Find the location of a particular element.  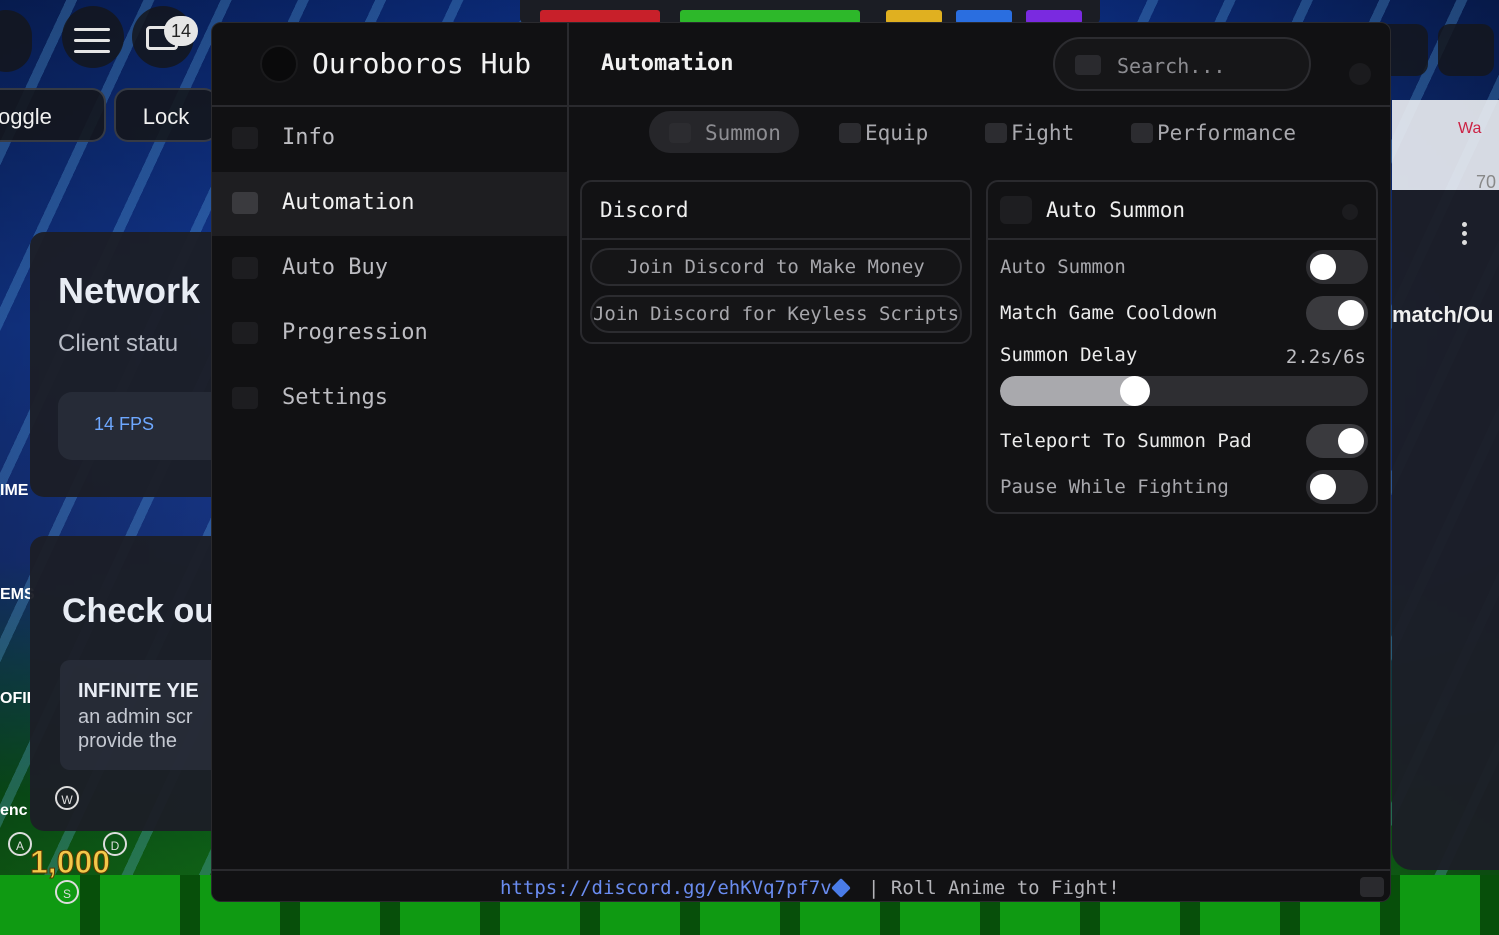

key-w-icon: W is located at coordinates (67, 798).